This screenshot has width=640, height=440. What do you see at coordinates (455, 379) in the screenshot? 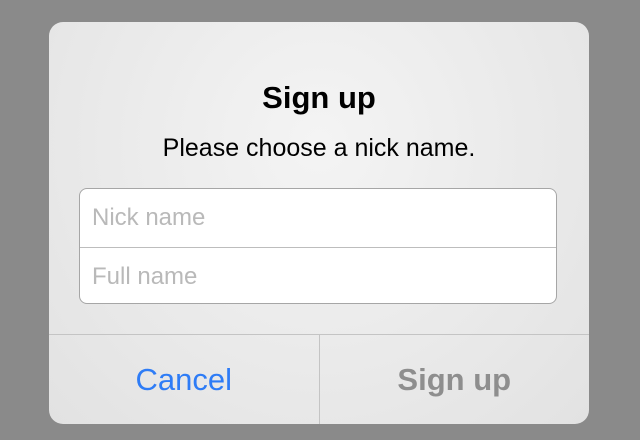
I see `sign-up-button: Sign up` at bounding box center [455, 379].